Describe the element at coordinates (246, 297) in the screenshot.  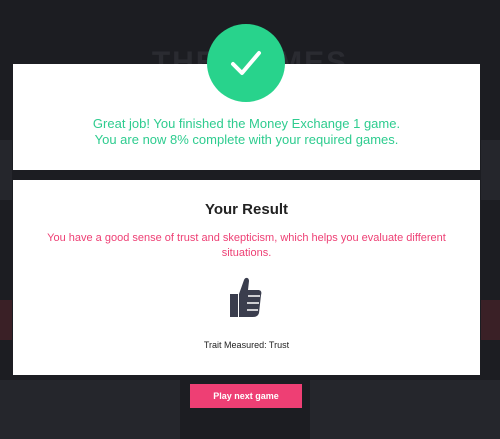
I see `thumbs-up-icon` at that location.